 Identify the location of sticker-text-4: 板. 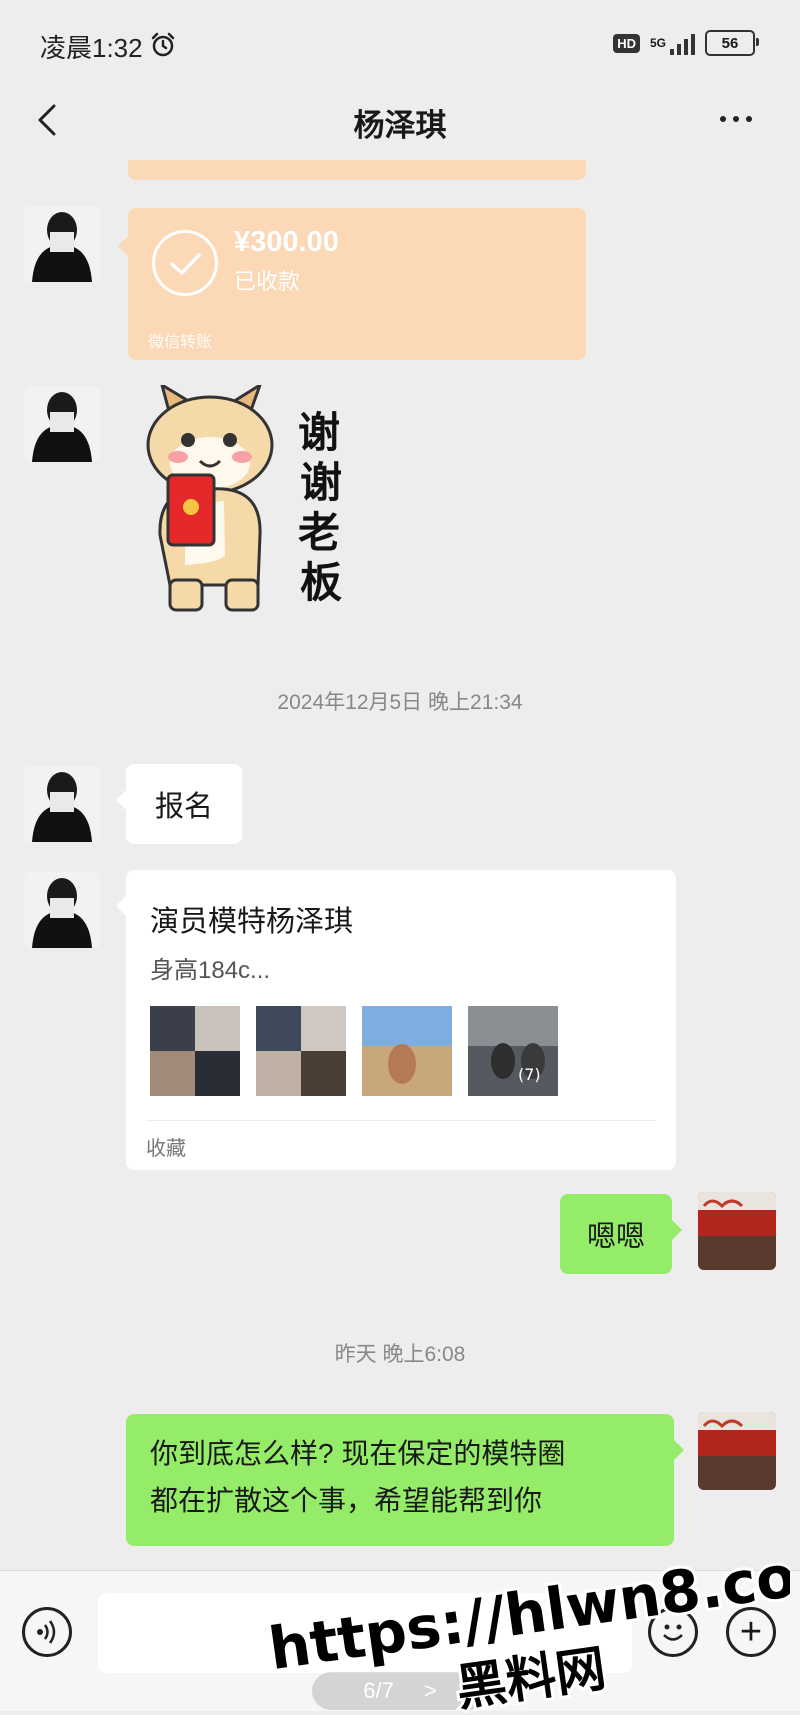
(321, 582).